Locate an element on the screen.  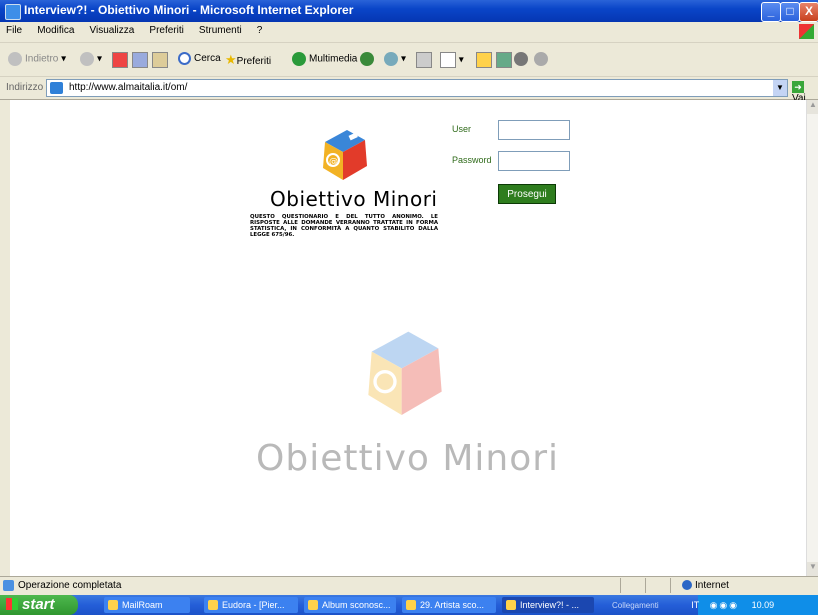
mailroam-icon is located at coordinates (113, 605).